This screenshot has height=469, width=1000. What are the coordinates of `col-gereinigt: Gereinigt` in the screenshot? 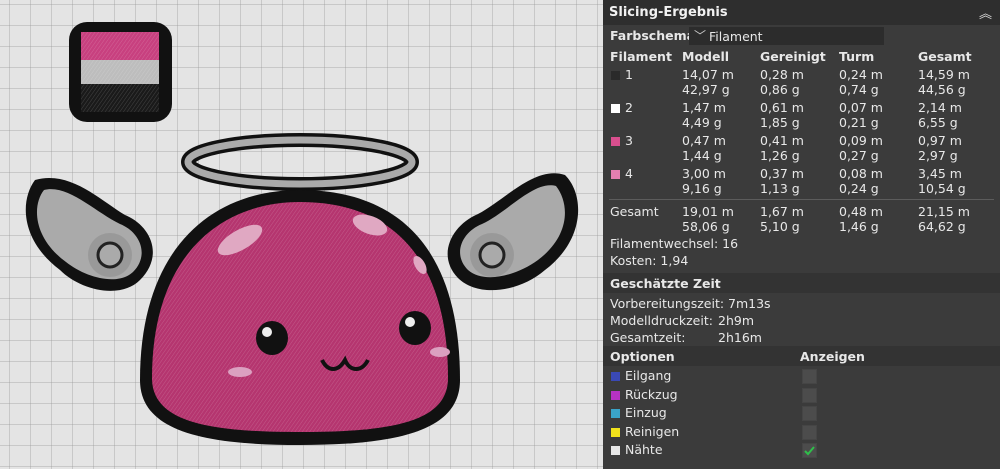 It's located at (793, 56).